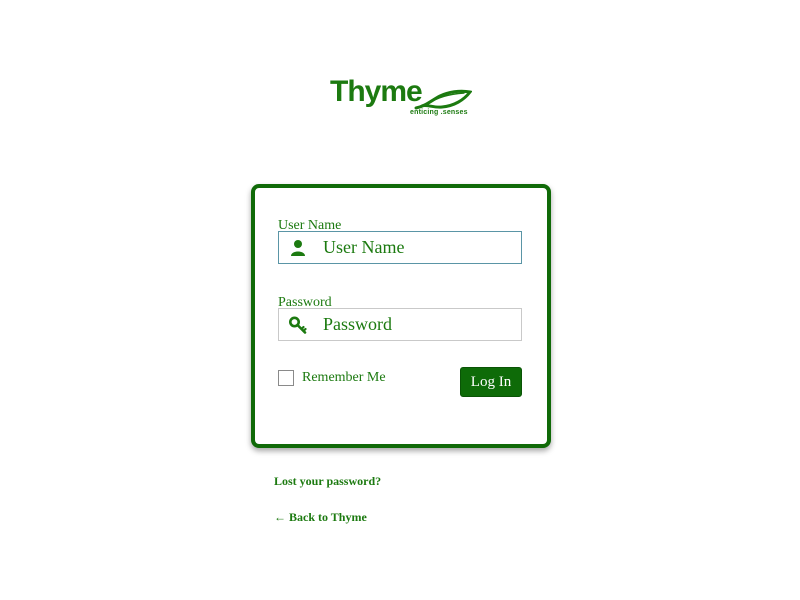 Image resolution: width=800 pixels, height=600 pixels. I want to click on logo-wordmark: Thyme, so click(376, 91).